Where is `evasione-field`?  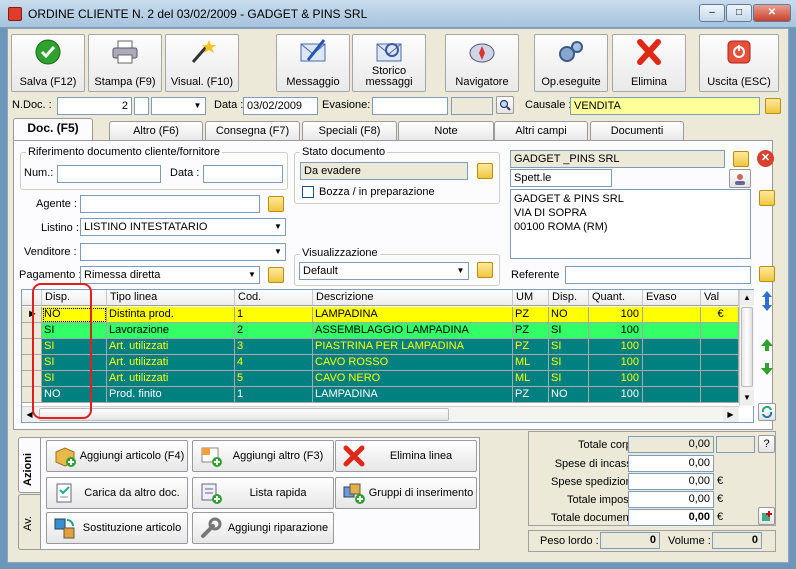
evasione-field is located at coordinates (410, 106).